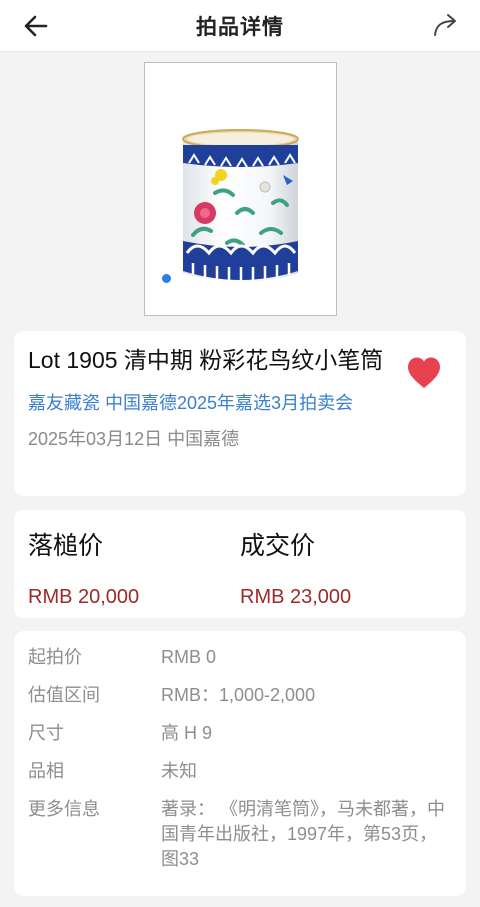 The height and width of the screenshot is (907, 480). What do you see at coordinates (64, 809) in the screenshot?
I see `detail-label: 更多信息` at bounding box center [64, 809].